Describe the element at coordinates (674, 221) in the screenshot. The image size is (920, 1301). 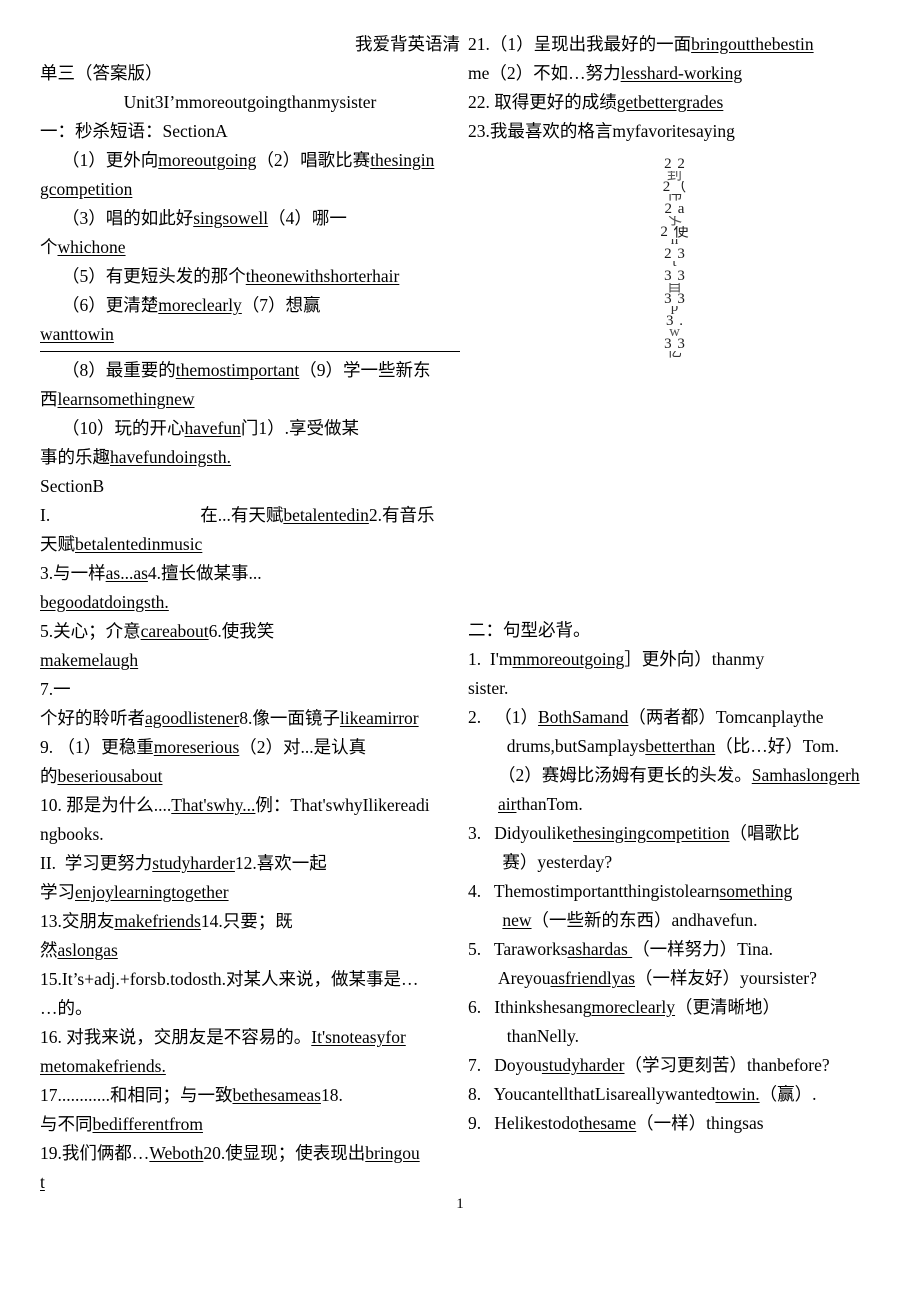
I see `garble-row-5: 孓` at that location.